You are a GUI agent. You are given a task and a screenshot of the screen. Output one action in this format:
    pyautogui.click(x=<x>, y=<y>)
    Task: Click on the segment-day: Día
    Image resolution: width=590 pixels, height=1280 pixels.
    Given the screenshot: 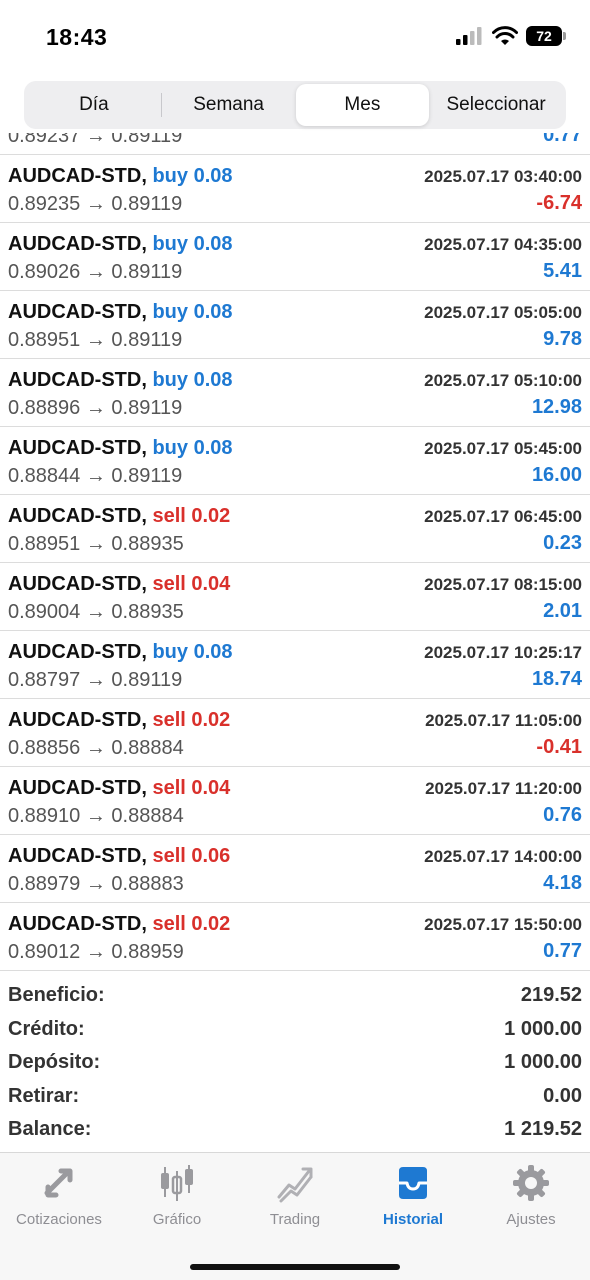 What is the action you would take?
    pyautogui.click(x=94, y=105)
    